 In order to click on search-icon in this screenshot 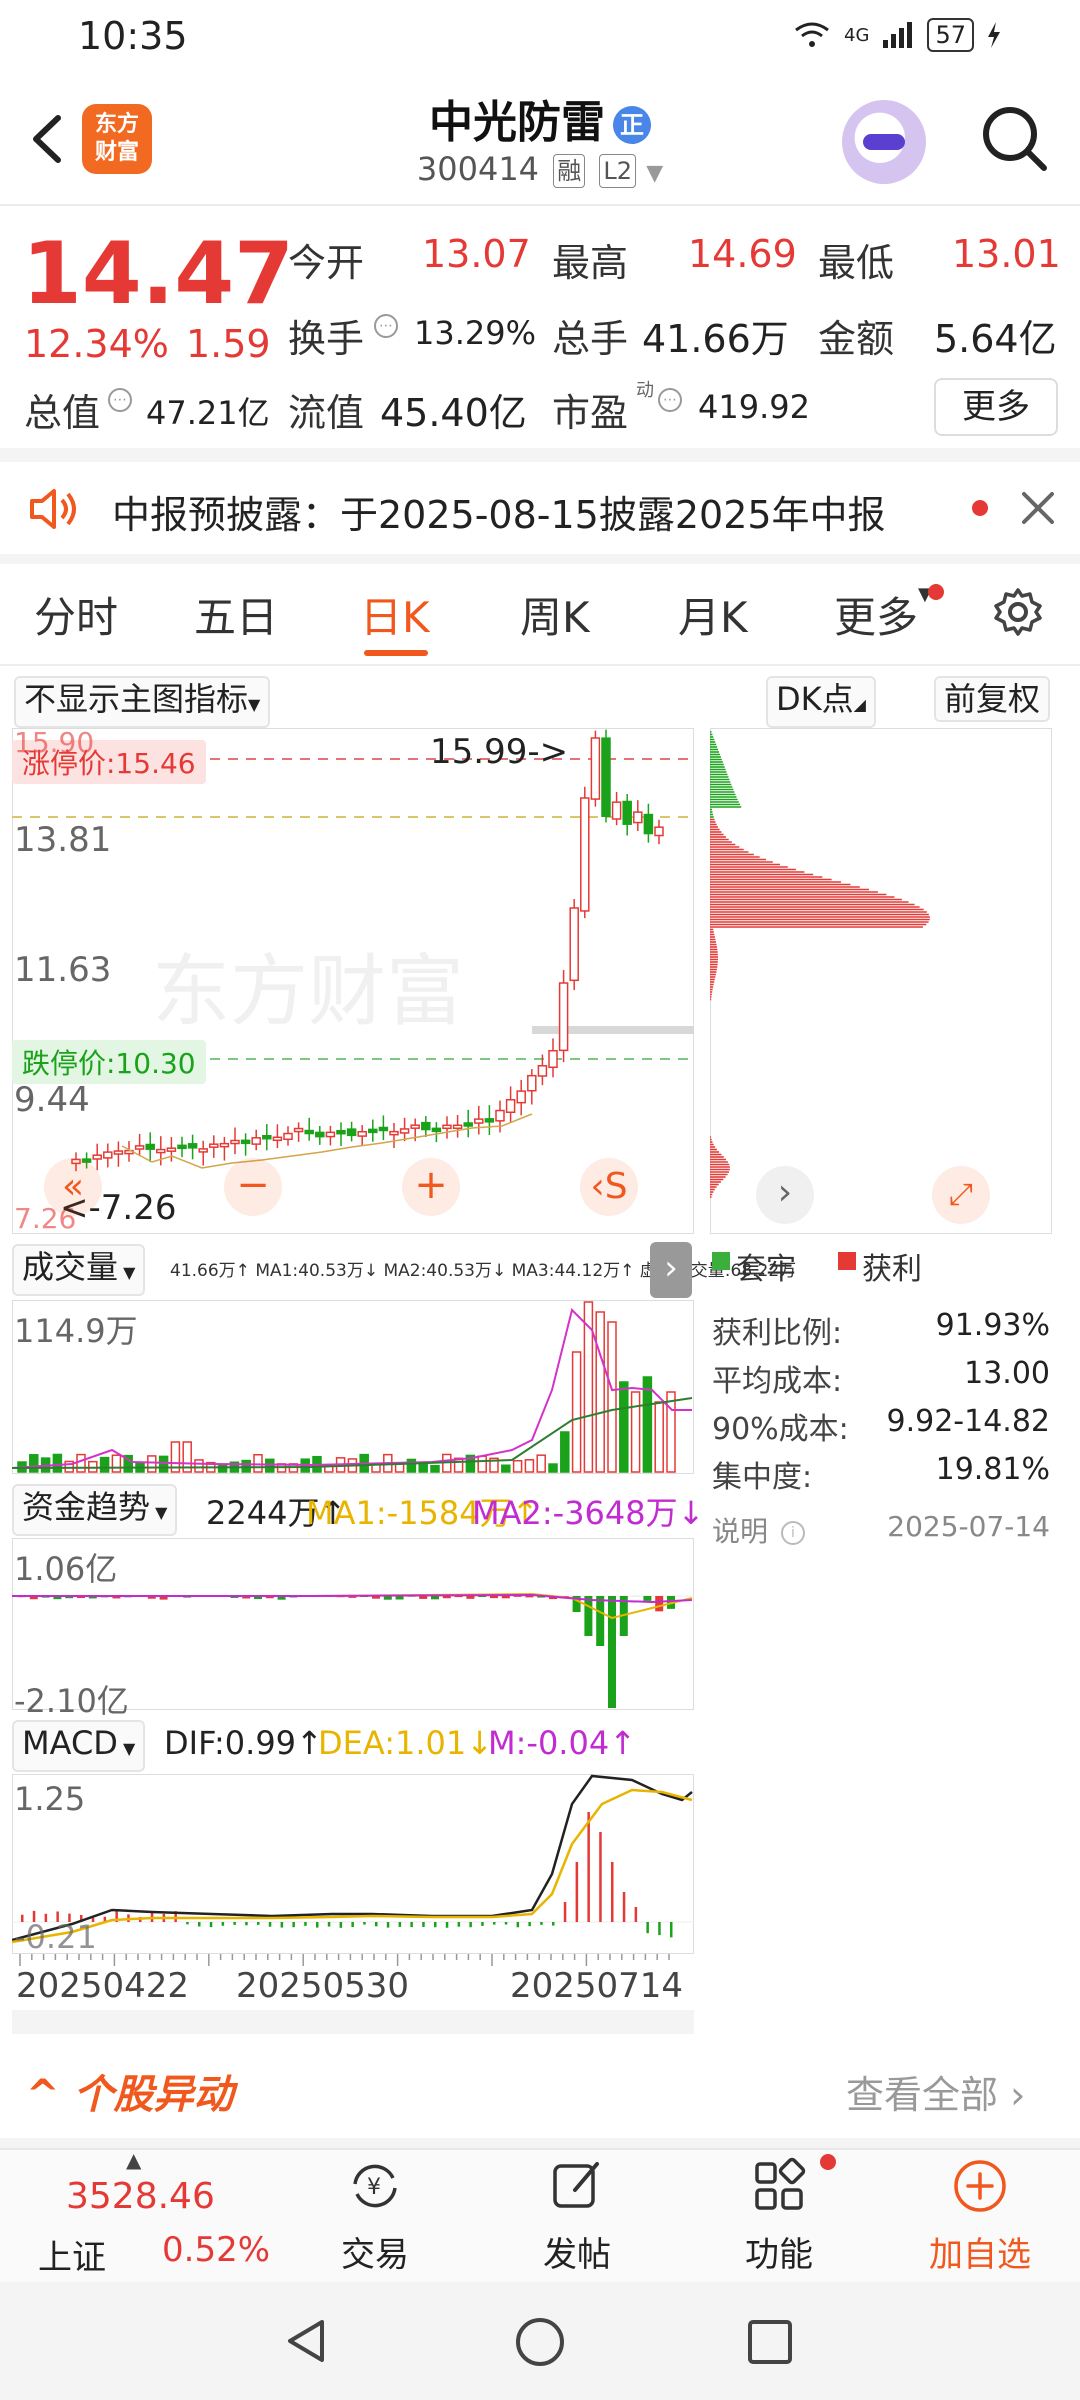, I will do `click(1014, 138)`.